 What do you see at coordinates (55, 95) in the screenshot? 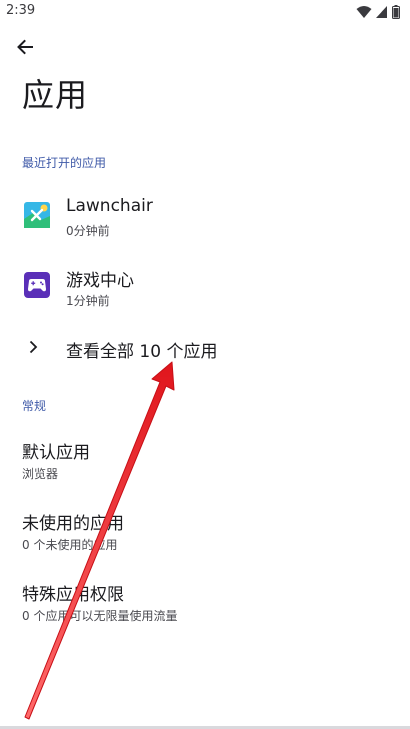
I see `page-title: 应用` at bounding box center [55, 95].